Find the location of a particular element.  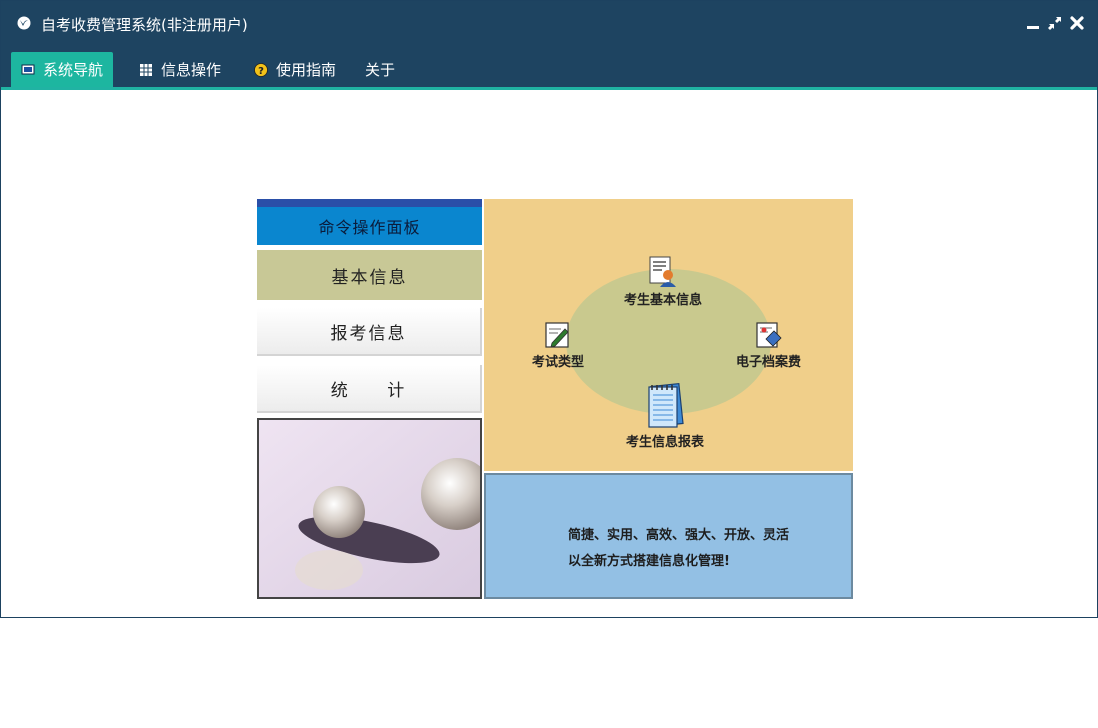

minimize-icon is located at coordinates (1033, 23).